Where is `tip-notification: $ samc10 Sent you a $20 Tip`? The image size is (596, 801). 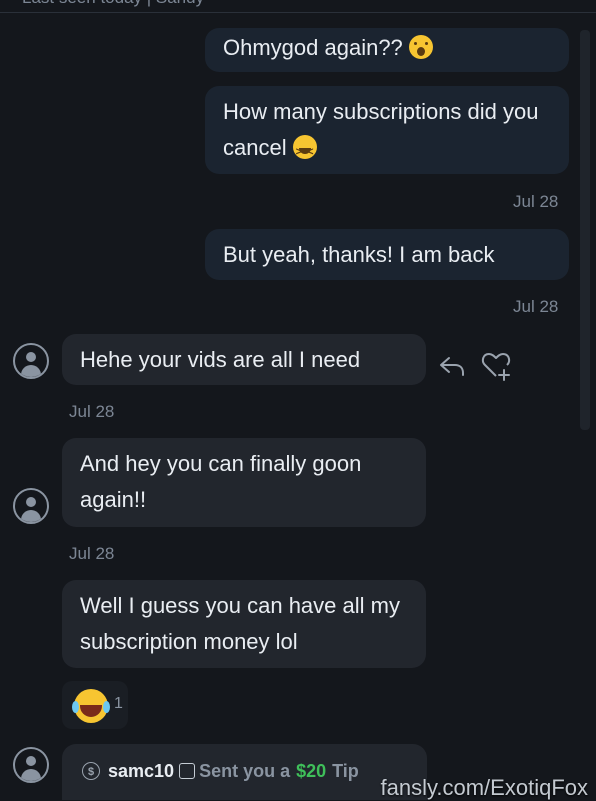
tip-notification: $ samc10 Sent you a $20 Tip is located at coordinates (244, 772).